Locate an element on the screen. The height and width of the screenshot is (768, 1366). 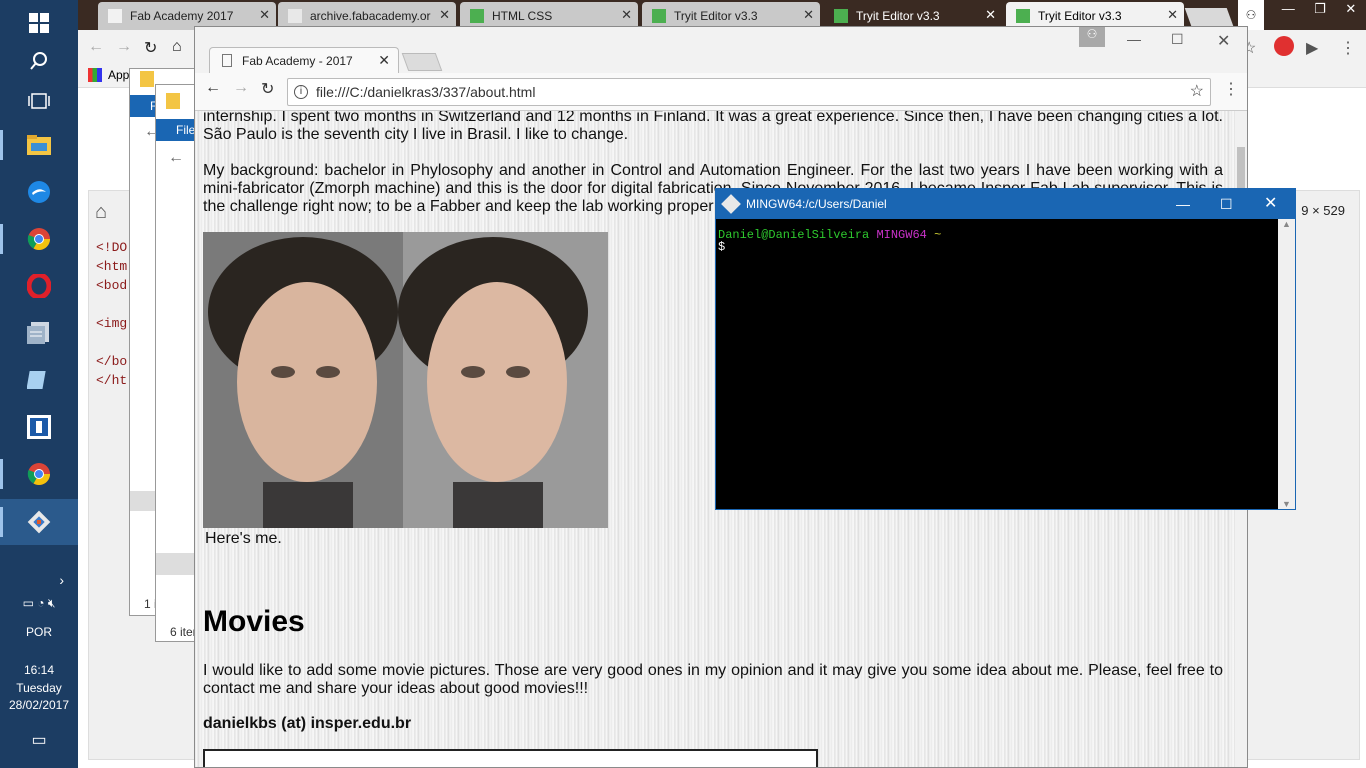
terminal-scrollbar: ▲ ▼ is located at coordinates (1286, 364).